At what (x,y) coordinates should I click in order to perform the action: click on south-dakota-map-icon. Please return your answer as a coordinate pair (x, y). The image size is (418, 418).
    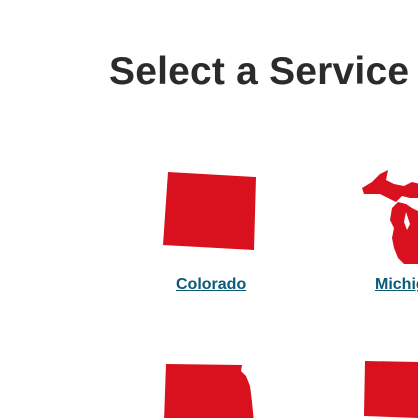
    Looking at the image, I should click on (210, 390).